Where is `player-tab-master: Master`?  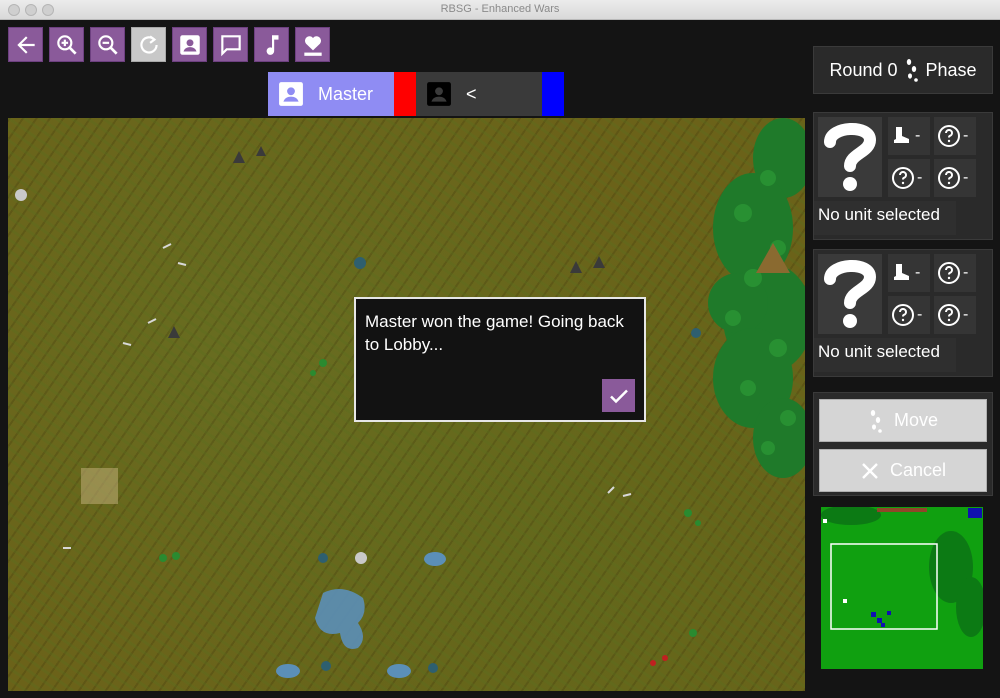 player-tab-master: Master is located at coordinates (342, 94).